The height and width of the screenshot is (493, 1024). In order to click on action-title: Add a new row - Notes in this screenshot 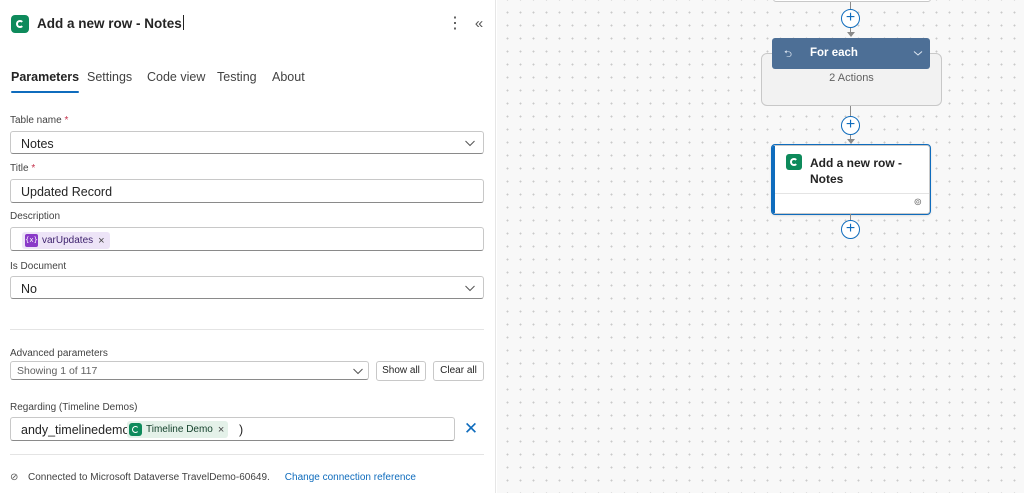, I will do `click(110, 23)`.